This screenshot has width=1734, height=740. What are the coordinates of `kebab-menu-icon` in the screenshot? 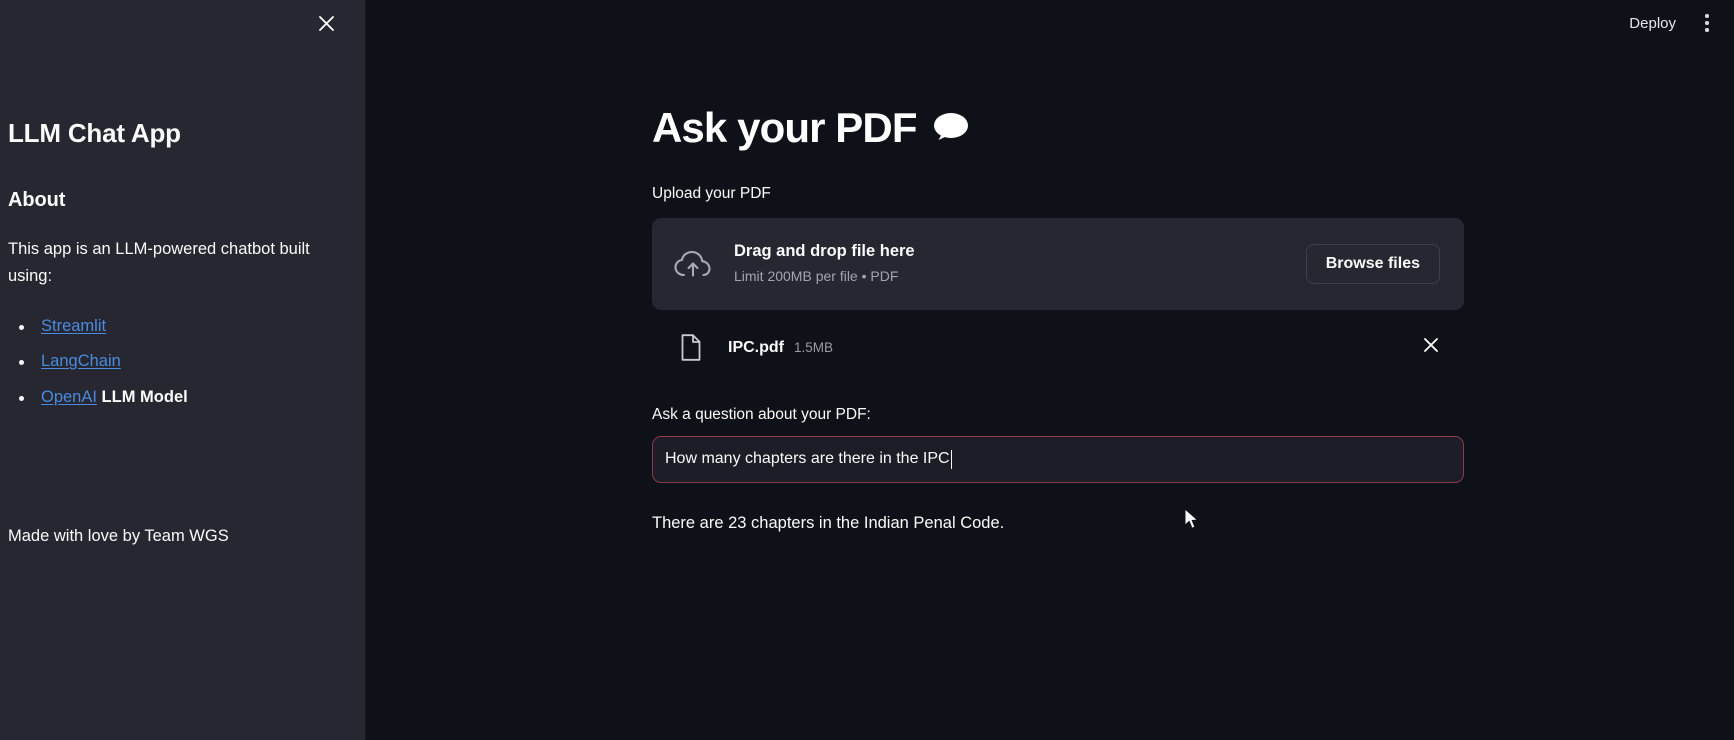 It's located at (1707, 23).